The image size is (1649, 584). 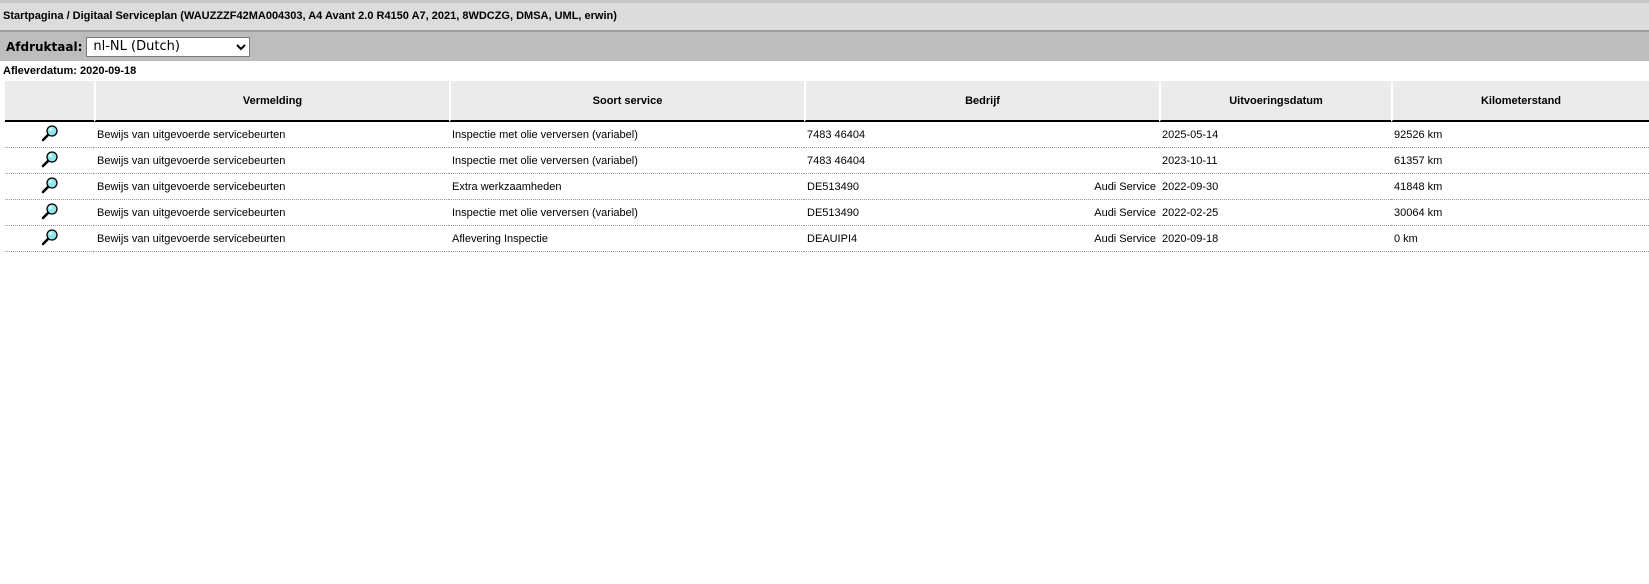 What do you see at coordinates (626, 187) in the screenshot?
I see `cell-soort-service: Extra werkzaamheden` at bounding box center [626, 187].